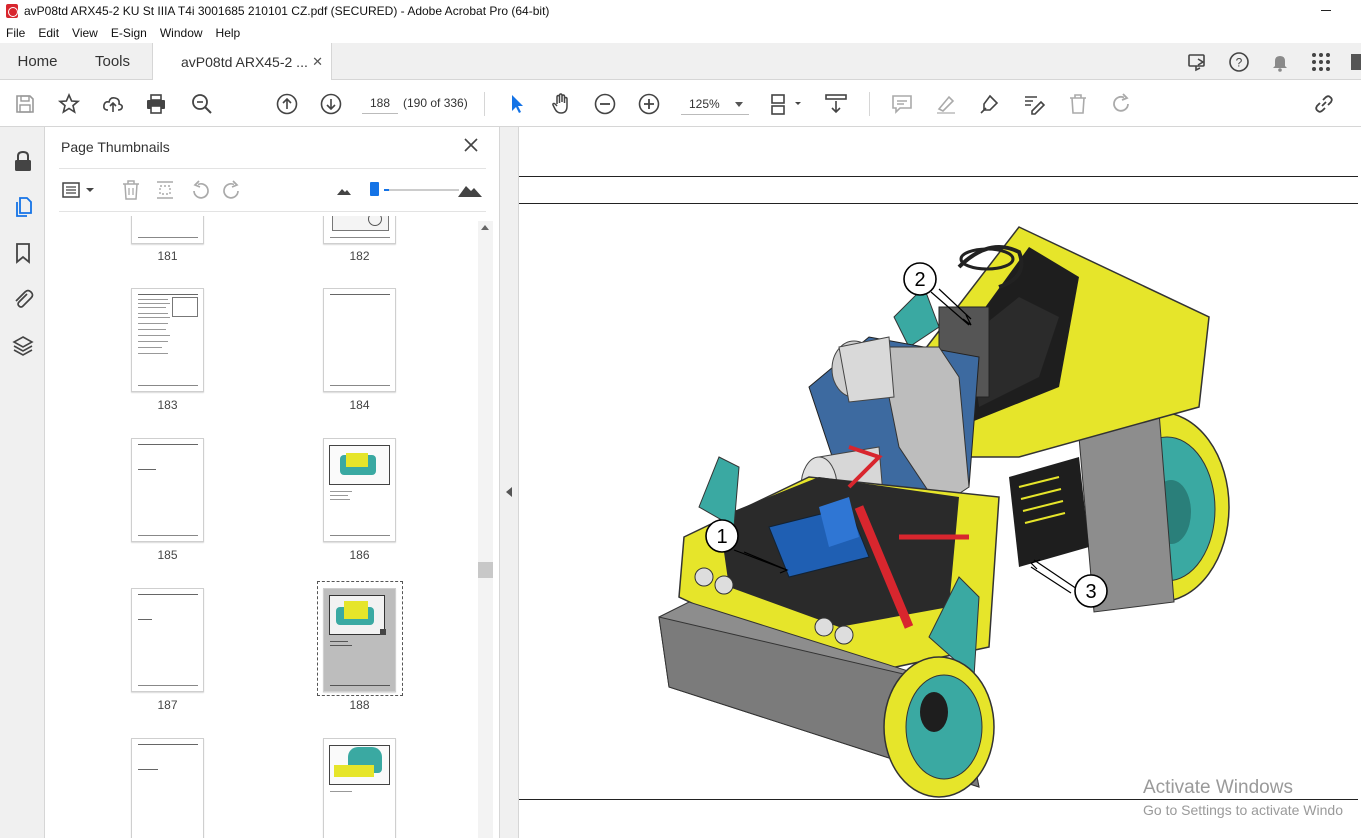 The height and width of the screenshot is (838, 1361). What do you see at coordinates (23, 299) in the screenshot?
I see `attachment-icon` at bounding box center [23, 299].